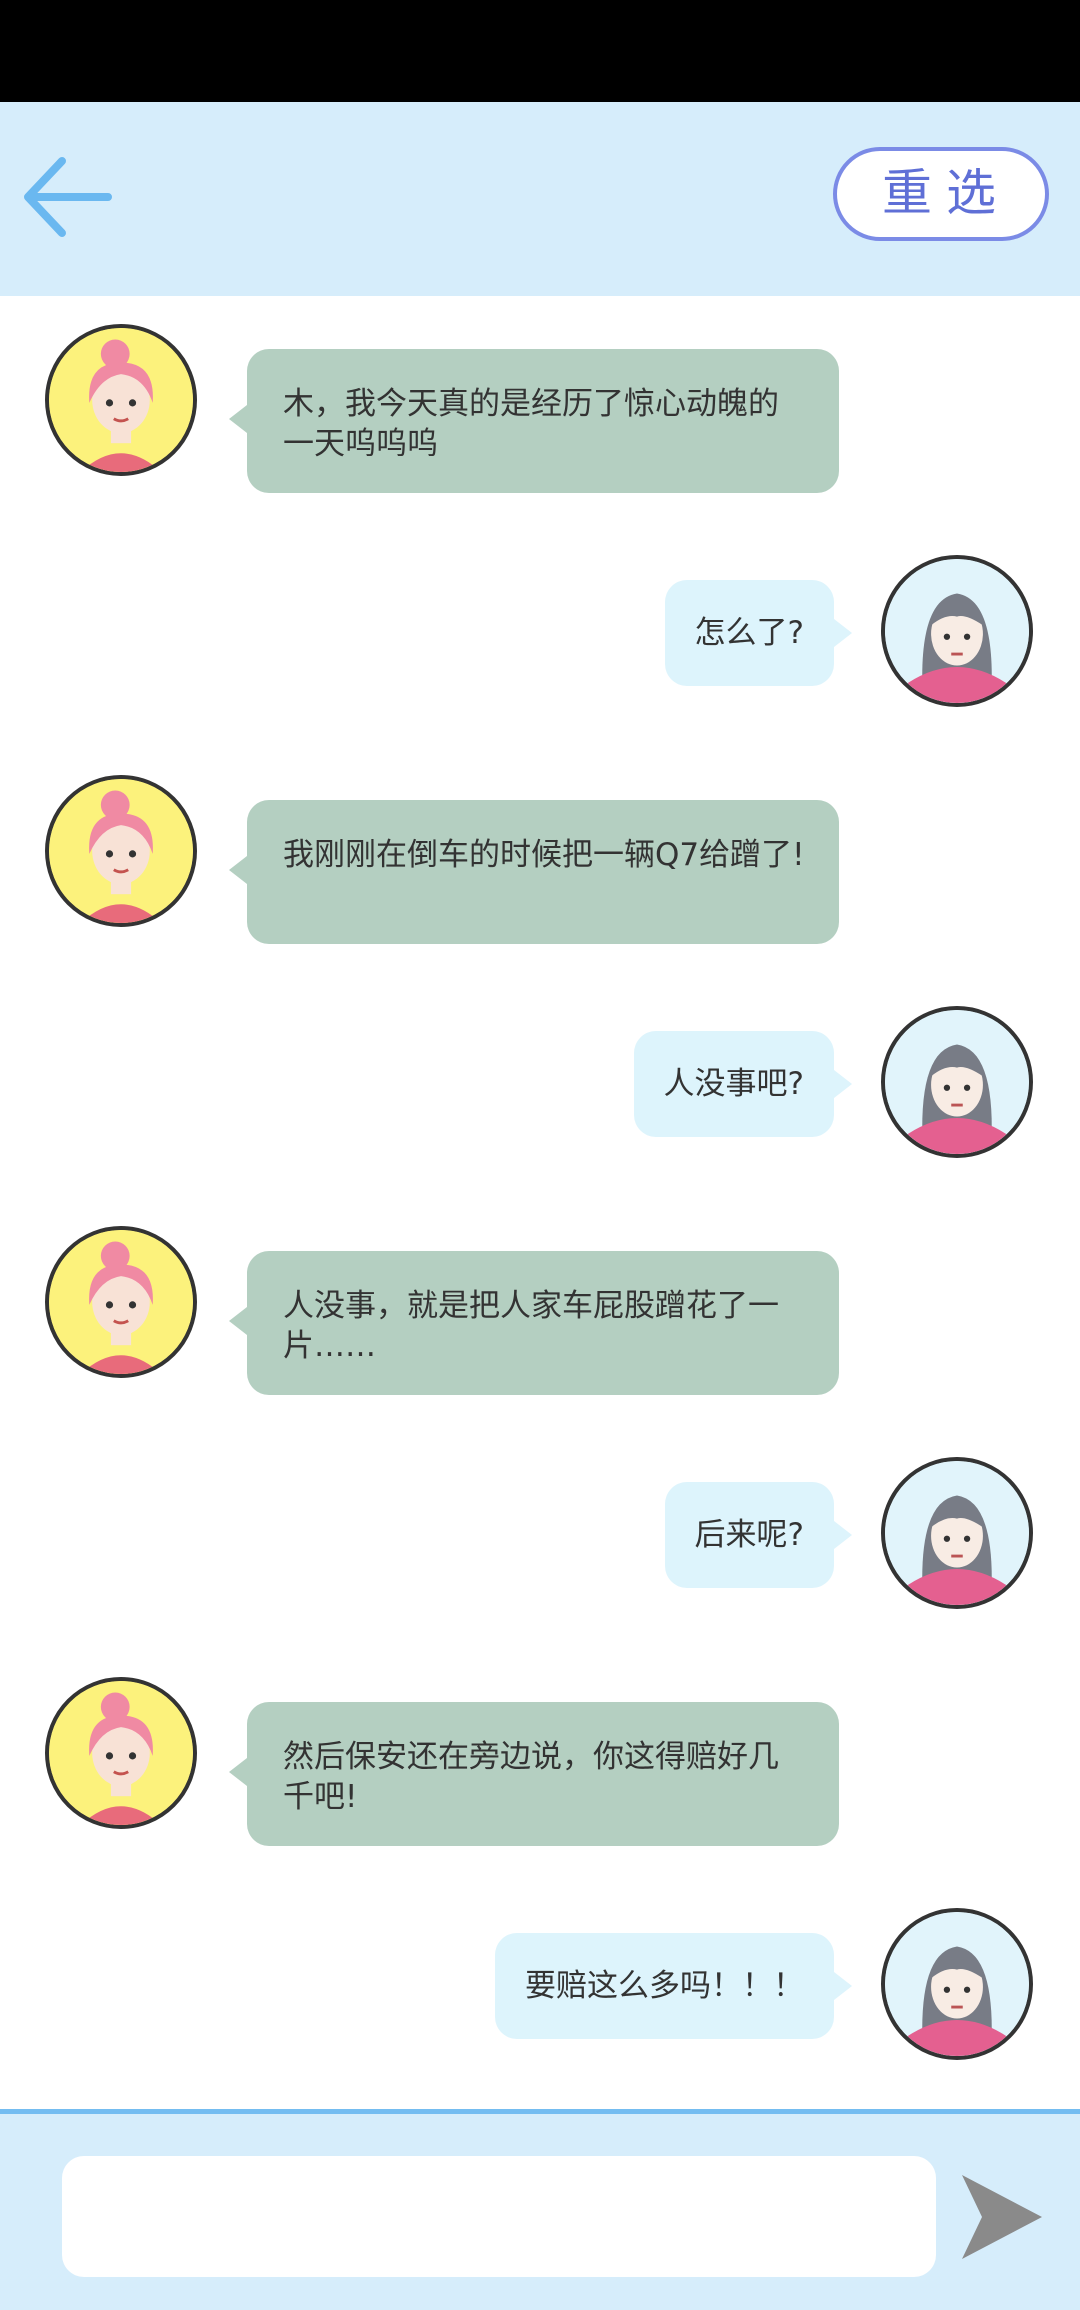 The image size is (1080, 2310). What do you see at coordinates (540, 635) in the screenshot?
I see `message-row: 怎么了?` at bounding box center [540, 635].